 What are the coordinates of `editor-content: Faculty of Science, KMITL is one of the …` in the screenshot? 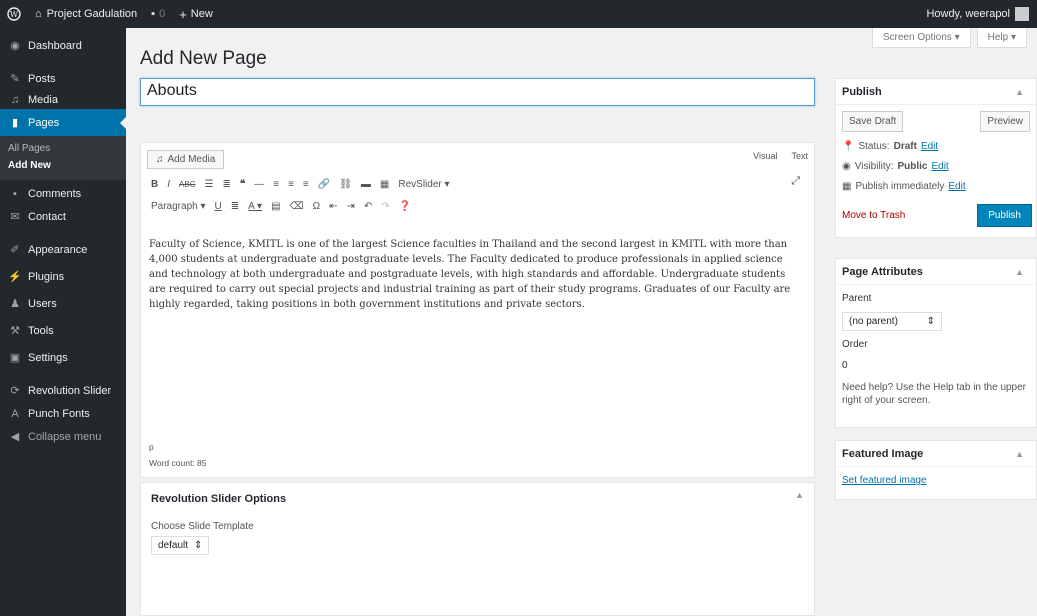 It's located at (476, 274).